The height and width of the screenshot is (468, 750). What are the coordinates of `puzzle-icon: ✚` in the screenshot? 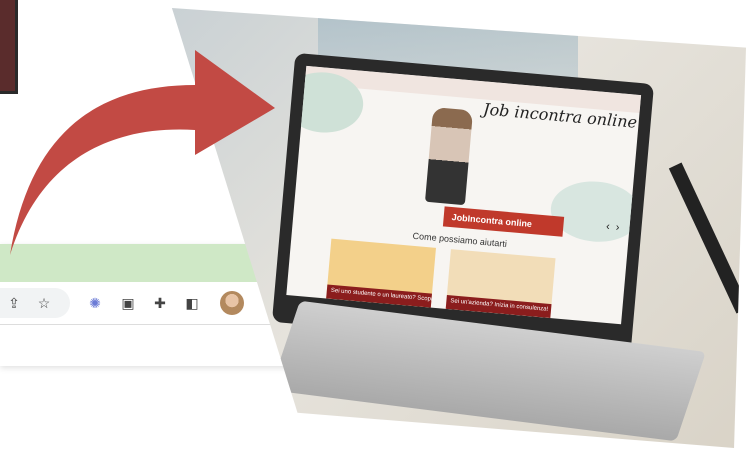 It's located at (160, 303).